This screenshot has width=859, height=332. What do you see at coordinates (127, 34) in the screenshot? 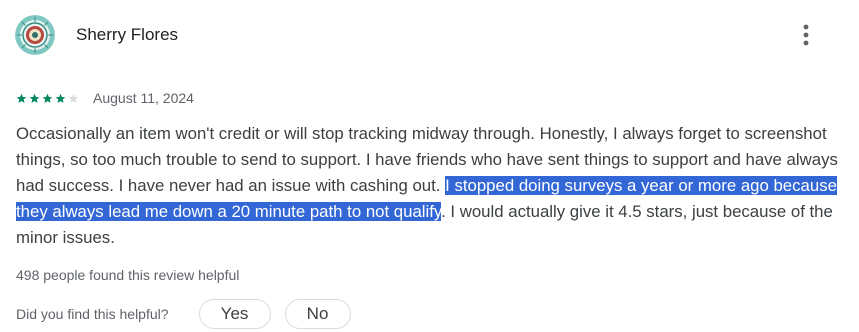
I see `reviewer-name: Sherry Flores` at bounding box center [127, 34].